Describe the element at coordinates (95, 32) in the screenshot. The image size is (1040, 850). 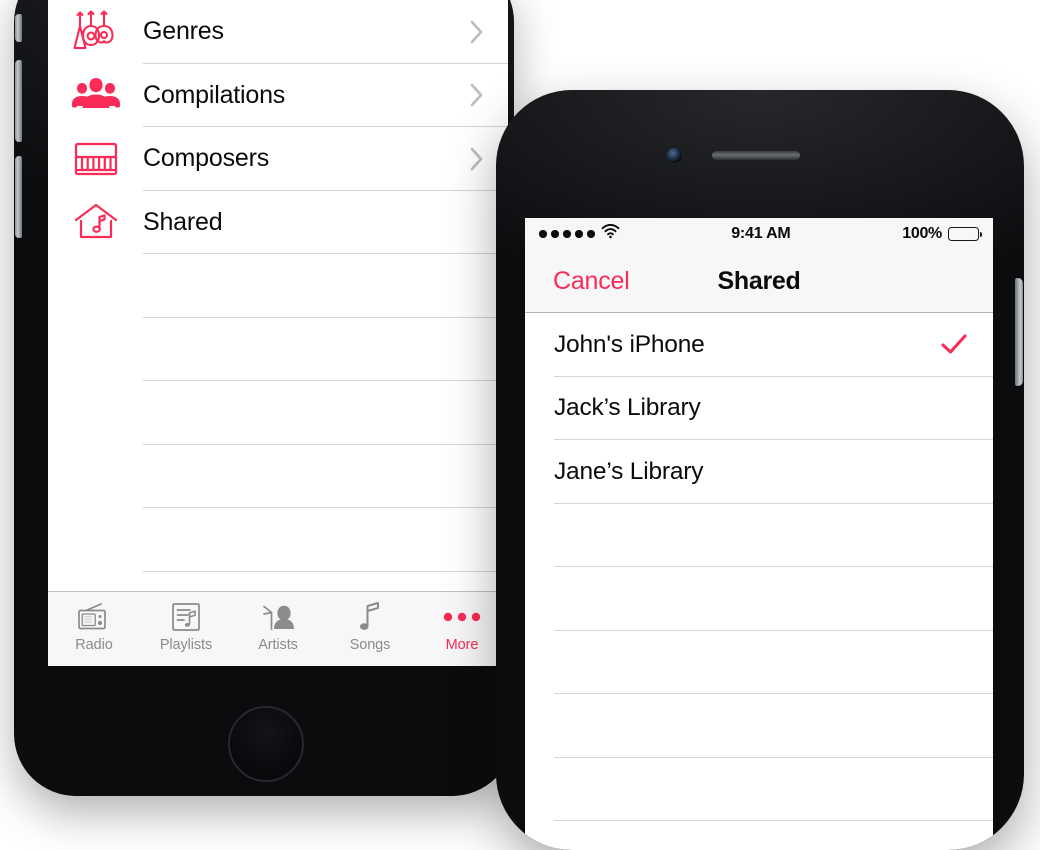
I see `guitars-icon` at that location.